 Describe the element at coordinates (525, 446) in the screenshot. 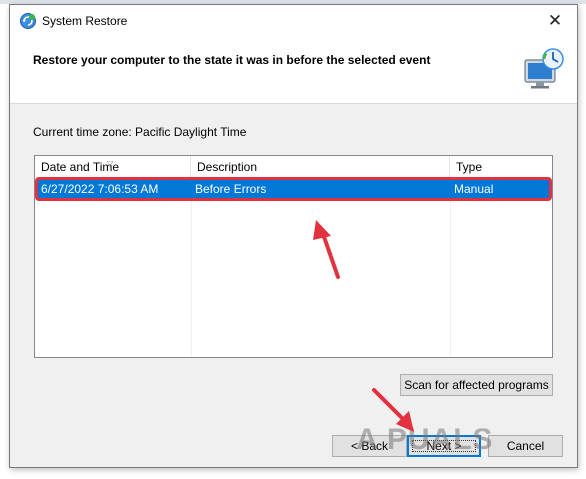

I see `cancel-button: Cancel` at that location.